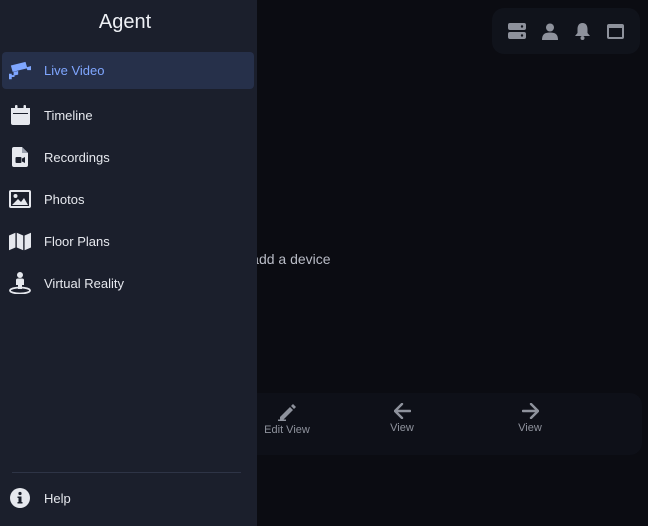  Describe the element at coordinates (128, 199) in the screenshot. I see `sidebar-item-photos: Photos` at that location.